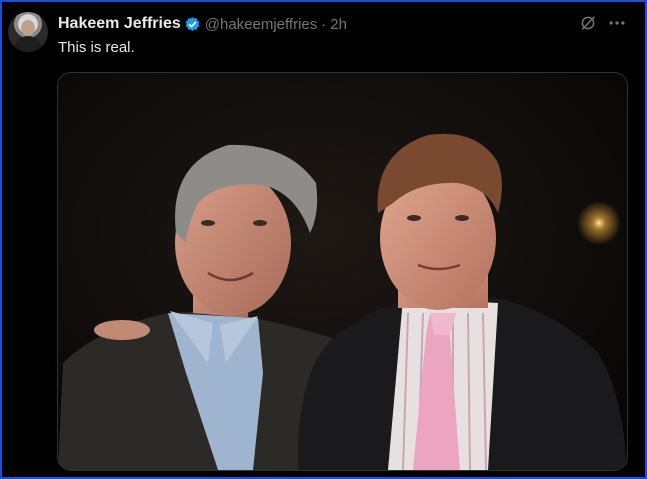 This screenshot has height=479, width=647. Describe the element at coordinates (192, 23) in the screenshot. I see `verified-badge-icon` at that location.